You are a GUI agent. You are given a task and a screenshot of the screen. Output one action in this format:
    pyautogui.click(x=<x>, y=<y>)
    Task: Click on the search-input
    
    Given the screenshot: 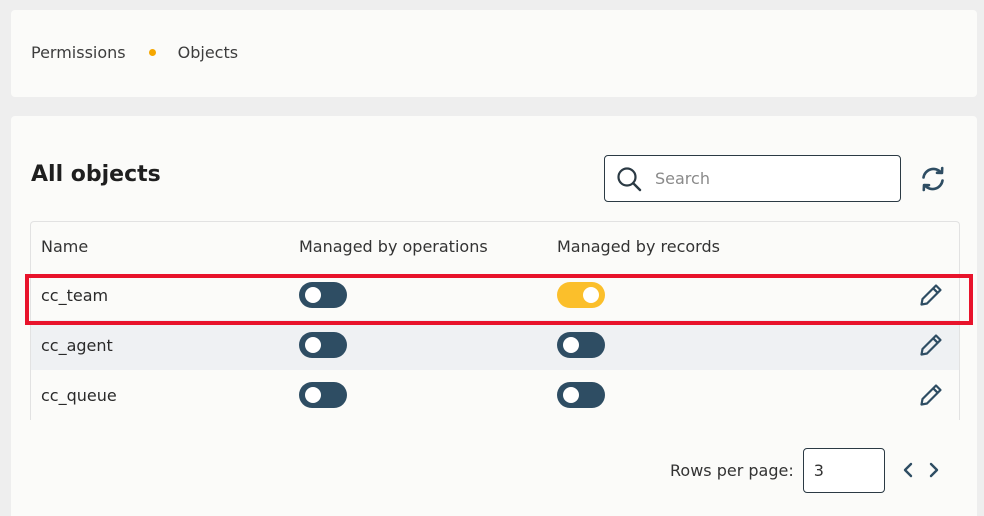 What is the action you would take?
    pyautogui.click(x=765, y=178)
    